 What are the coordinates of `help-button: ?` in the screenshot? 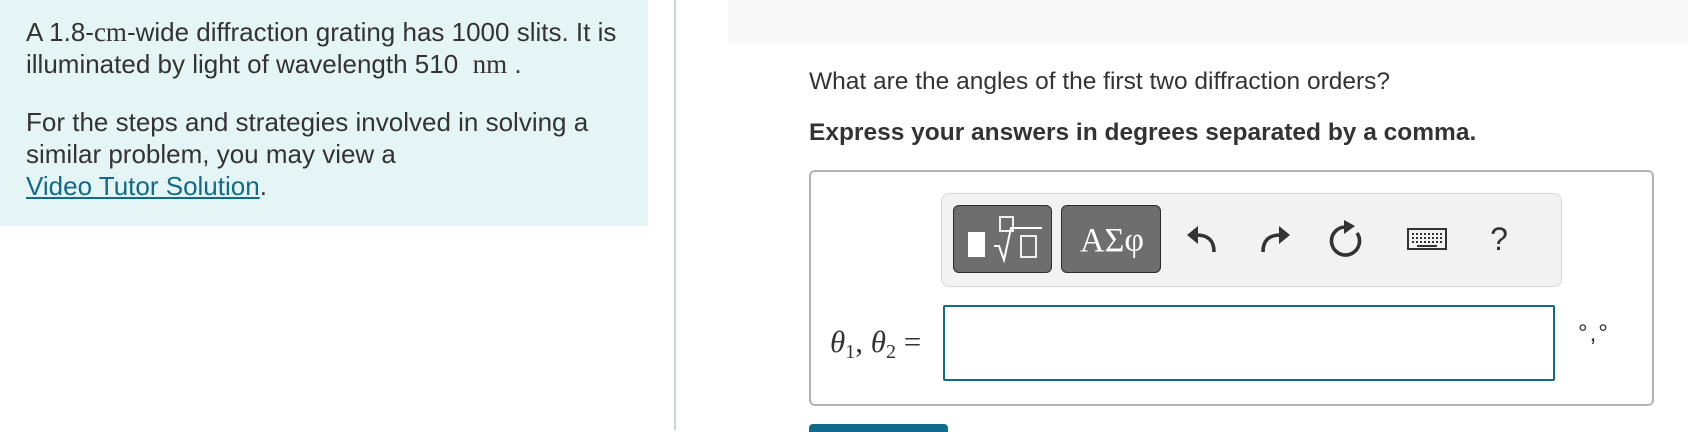 It's located at (1499, 239).